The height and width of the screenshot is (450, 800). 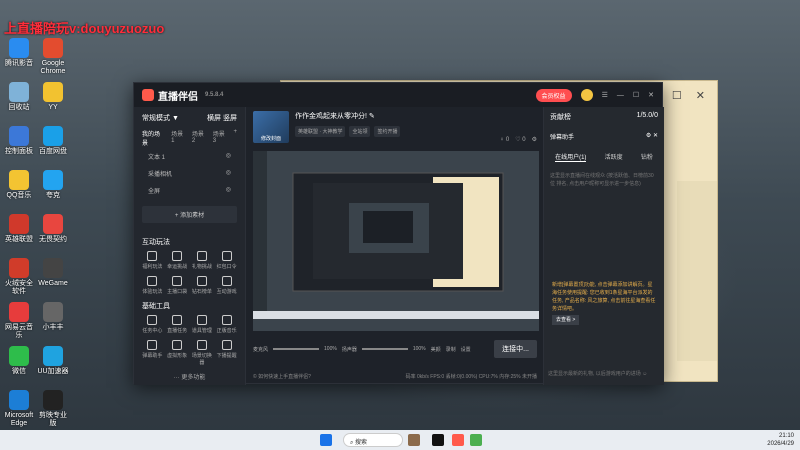 What do you see at coordinates (152, 324) in the screenshot?
I see `tool-button: 任务中心` at bounding box center [152, 324].